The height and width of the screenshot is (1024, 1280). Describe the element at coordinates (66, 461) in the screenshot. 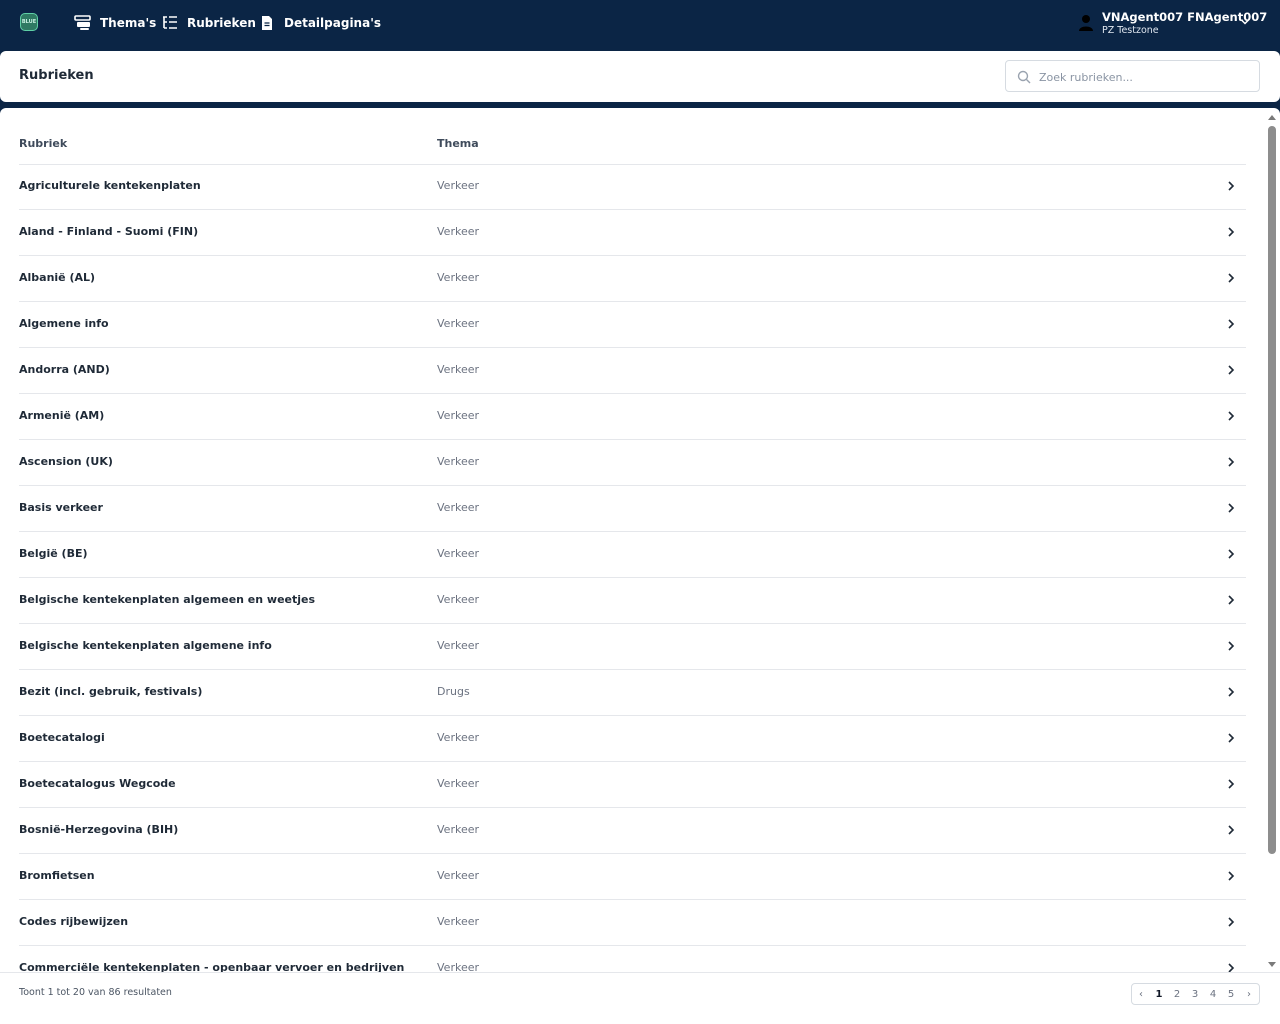

I see `cell-rubriek: Ascension (UK)` at that location.